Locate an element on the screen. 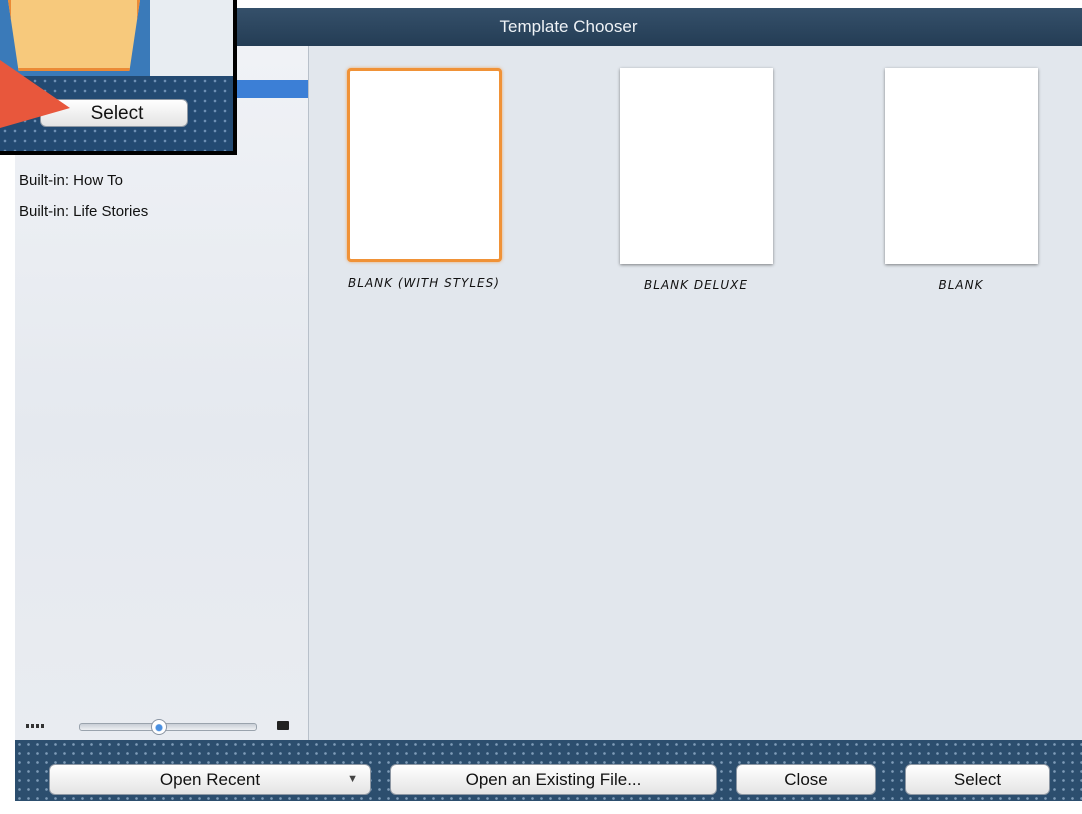 This screenshot has width=1082, height=814. select-button: Select is located at coordinates (977, 779).